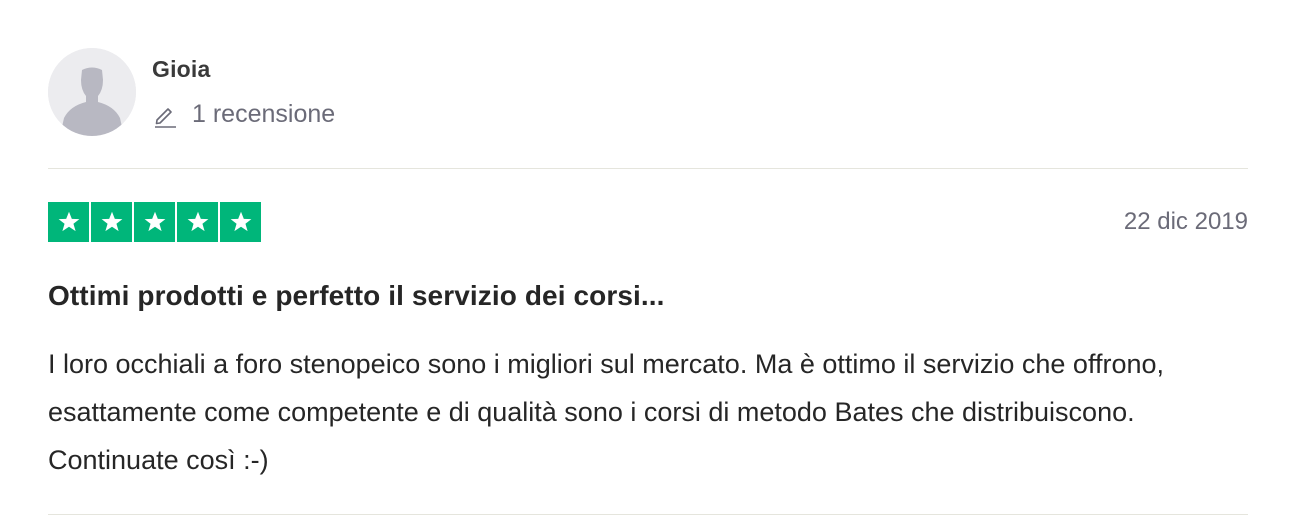 This screenshot has width=1296, height=524. I want to click on consumer-reviews-count: 1 recensione, so click(243, 114).